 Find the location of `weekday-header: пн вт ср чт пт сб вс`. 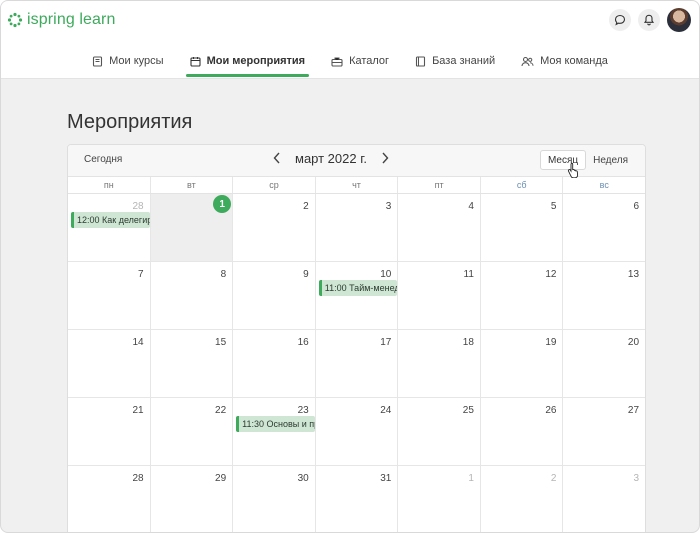

weekday-header: пн вт ср чт пт сб вс is located at coordinates (356, 185).